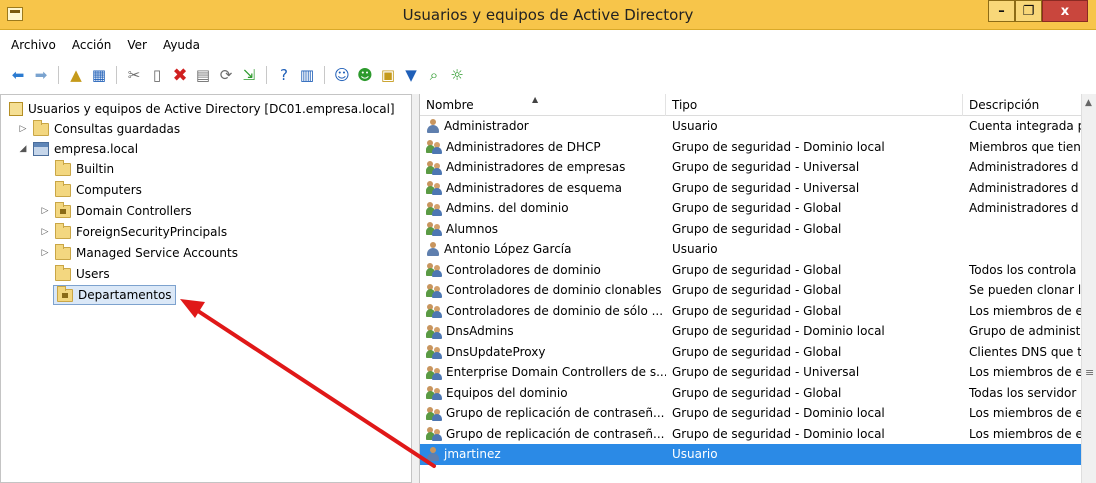 Image resolution: width=1096 pixels, height=483 pixels. Describe the element at coordinates (758, 249) in the screenshot. I see `table-row: Antonio López García Usuario` at that location.